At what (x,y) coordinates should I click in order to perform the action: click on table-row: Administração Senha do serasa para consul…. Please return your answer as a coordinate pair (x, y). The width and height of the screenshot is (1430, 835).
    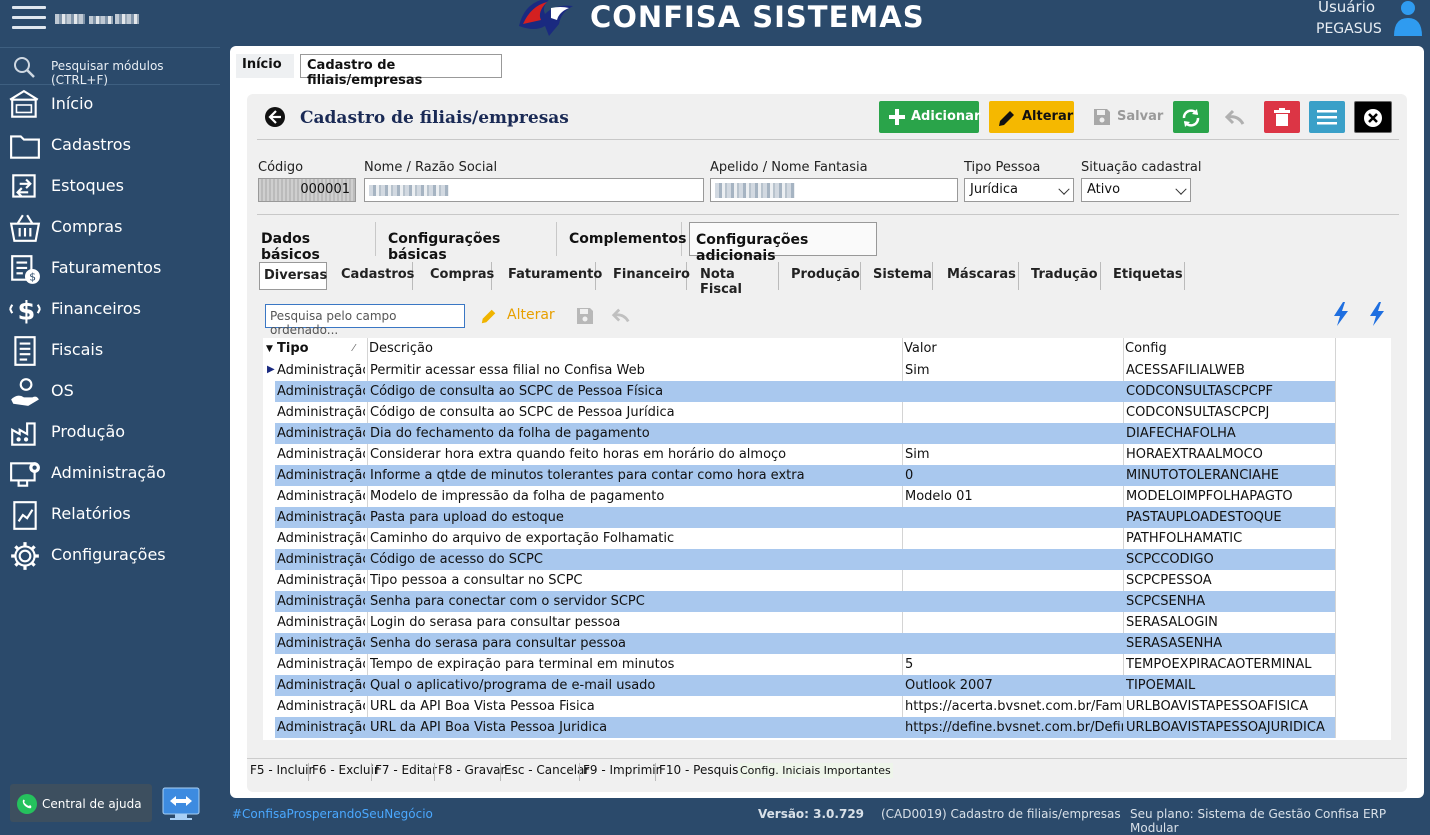
    Looking at the image, I should click on (805, 643).